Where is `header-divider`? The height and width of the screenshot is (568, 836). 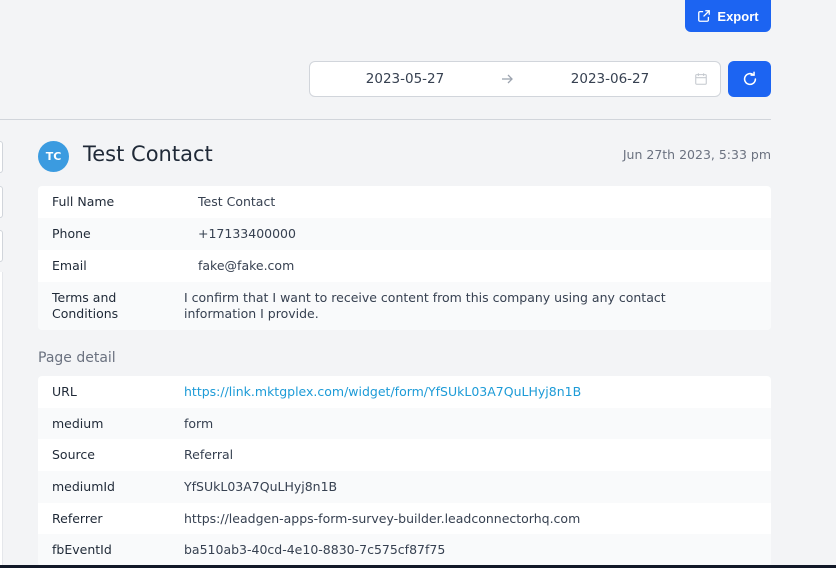
header-divider is located at coordinates (385, 119).